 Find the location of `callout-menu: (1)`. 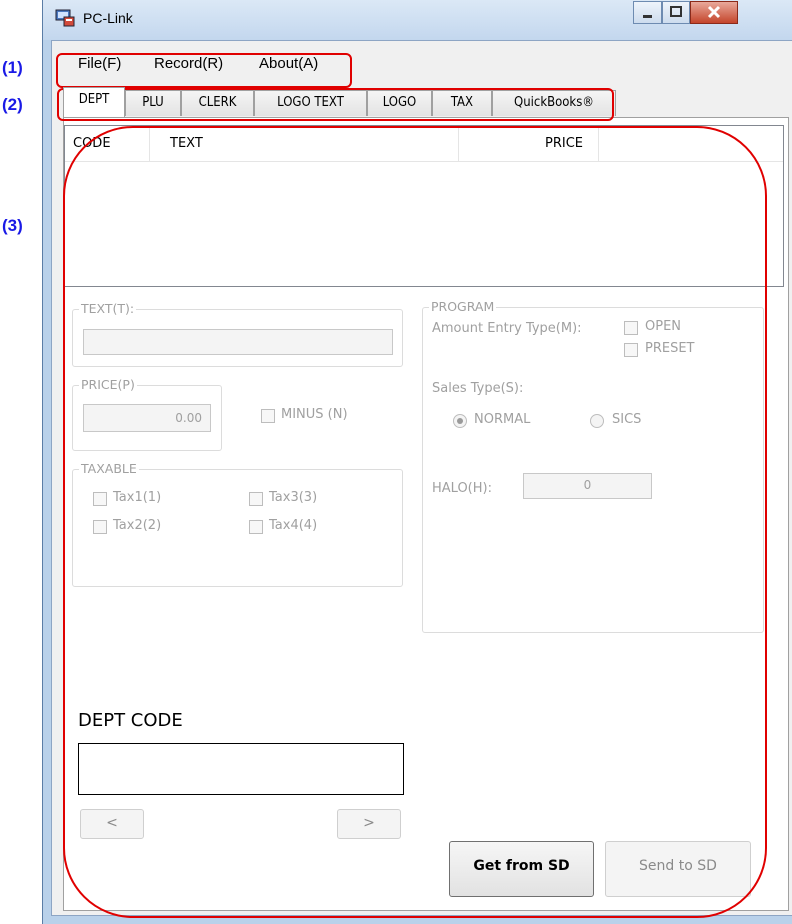

callout-menu: (1) is located at coordinates (12, 67).